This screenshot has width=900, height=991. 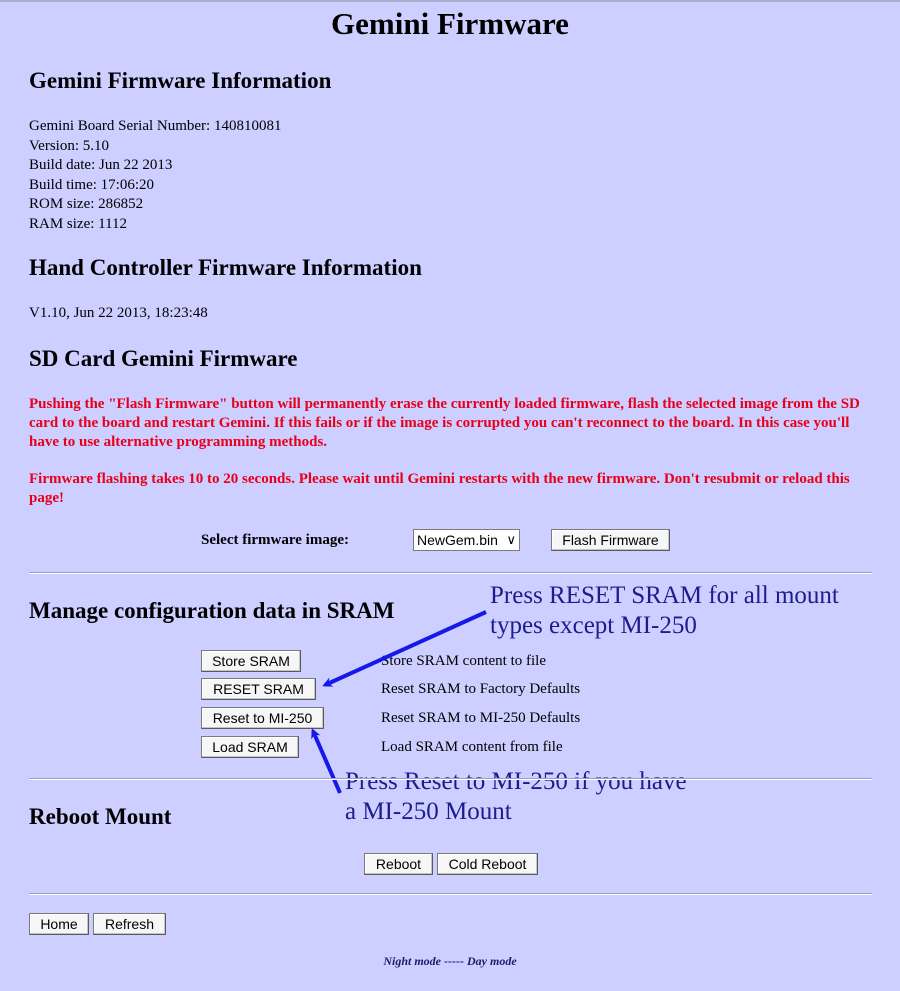 I want to click on home-button: Home, so click(x=59, y=924).